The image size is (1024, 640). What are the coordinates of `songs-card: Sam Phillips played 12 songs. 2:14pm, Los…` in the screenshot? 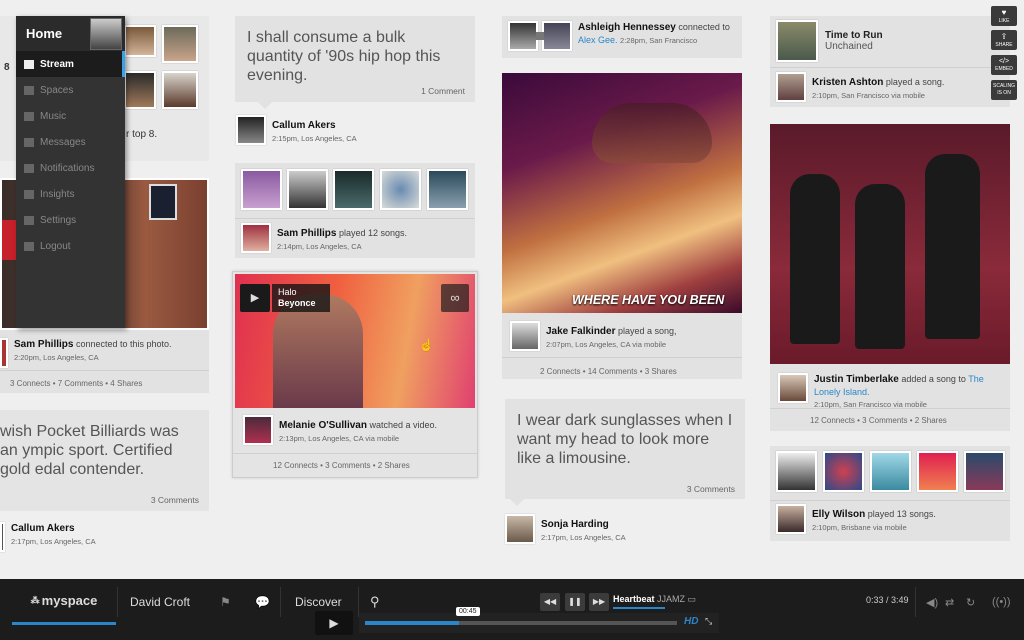 It's located at (355, 210).